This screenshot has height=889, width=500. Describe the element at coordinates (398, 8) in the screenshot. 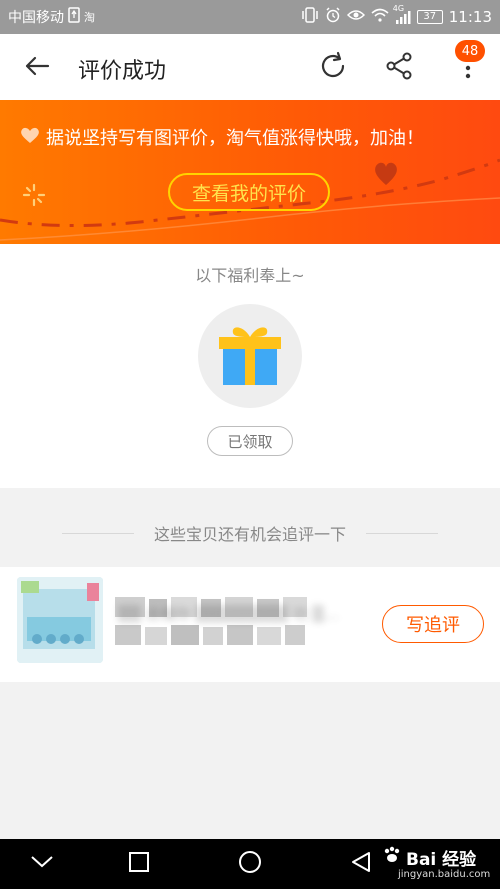

I see `network-type-label: 4G` at that location.